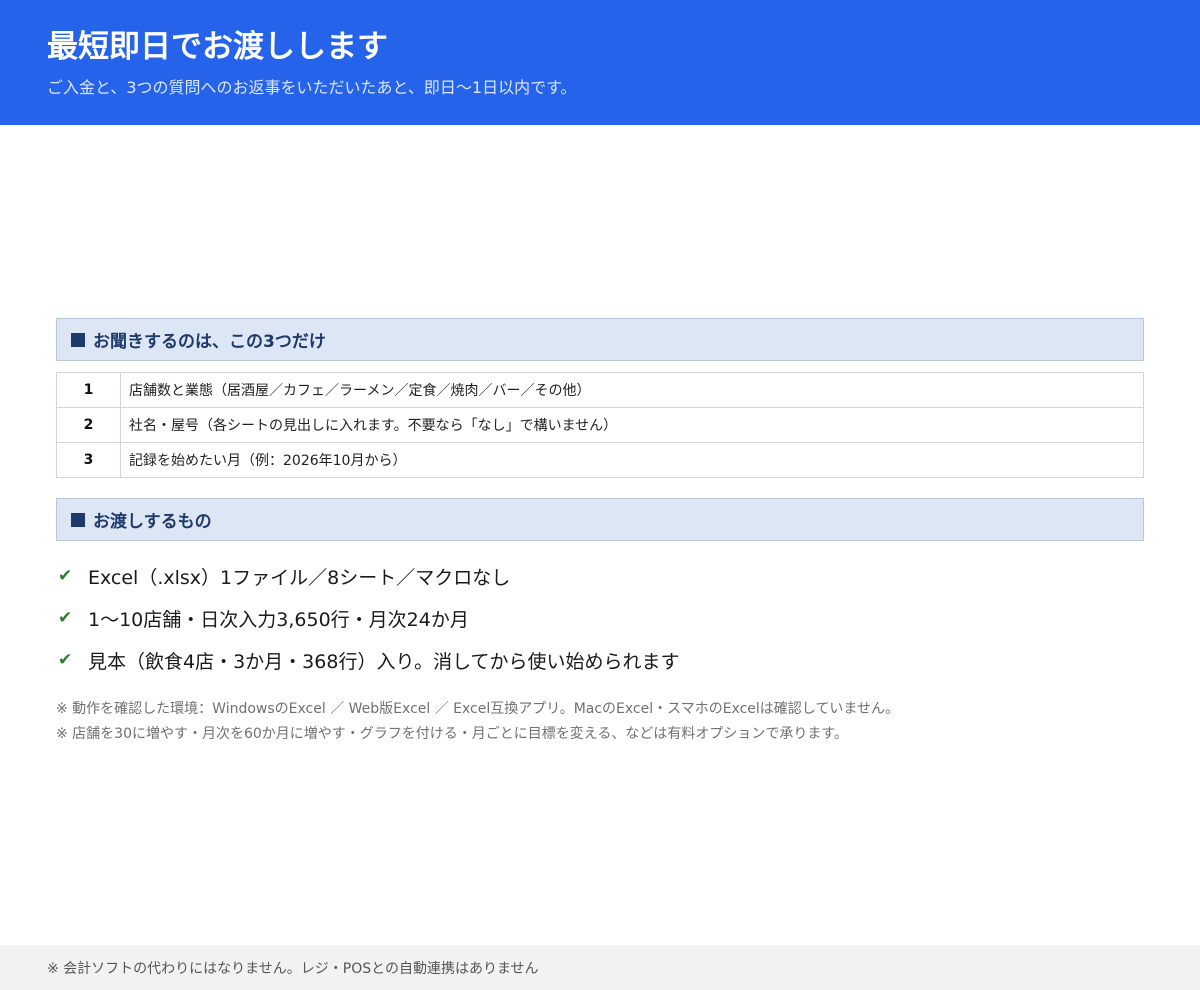  I want to click on question-number: 3, so click(88, 460).